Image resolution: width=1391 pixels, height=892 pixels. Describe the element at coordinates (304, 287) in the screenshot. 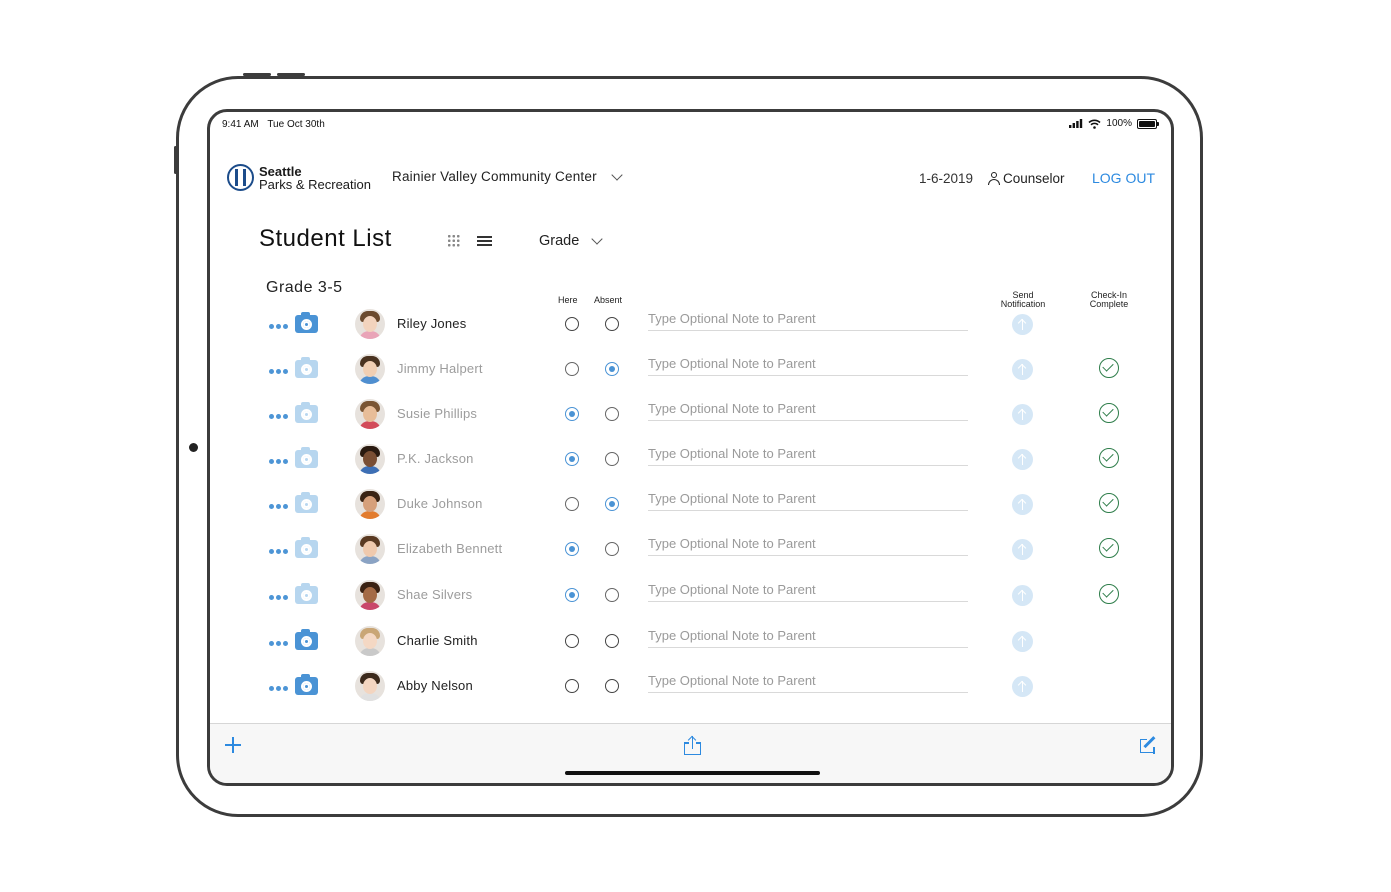

I see `section-title: Grade 3-5` at that location.